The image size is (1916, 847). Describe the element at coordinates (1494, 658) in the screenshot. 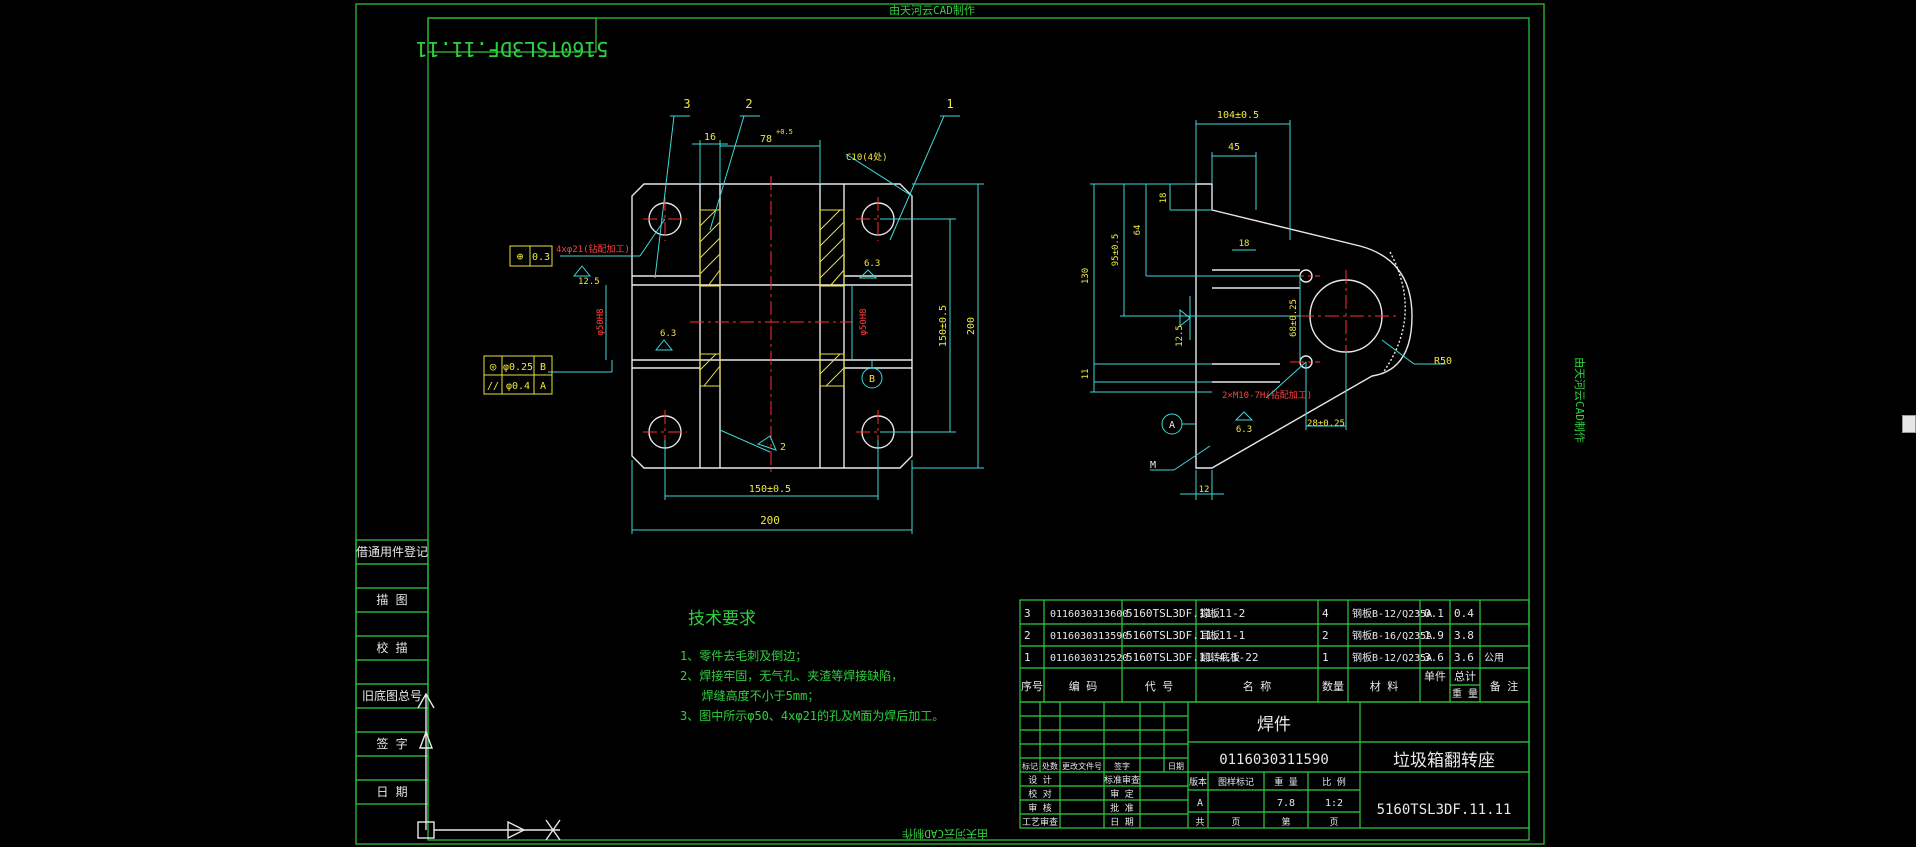

I see `bom-cell: 公用` at that location.